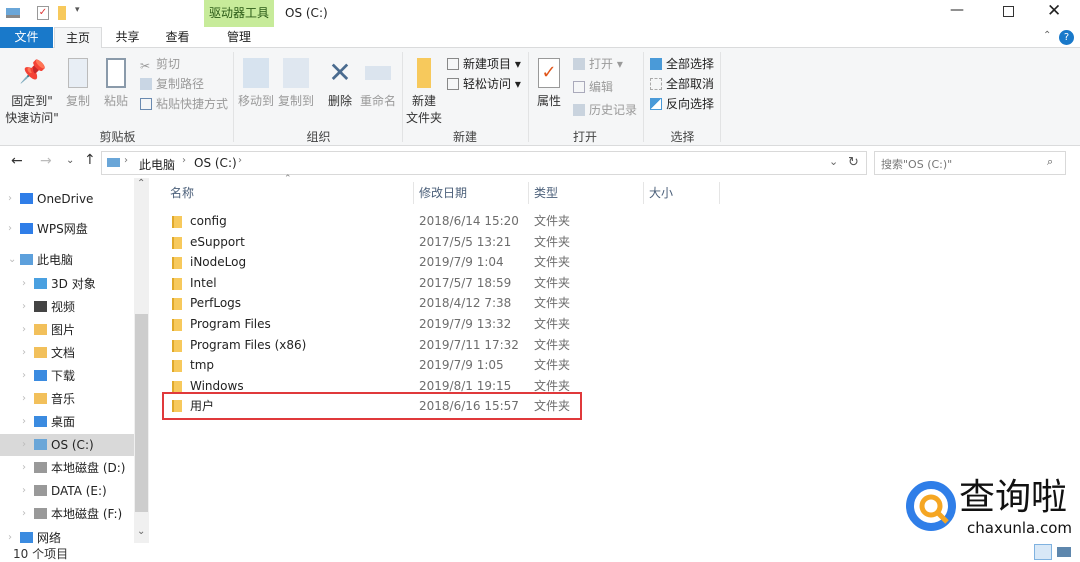 This screenshot has width=1080, height=562. Describe the element at coordinates (1064, 552) in the screenshot. I see `large-icons-view-button` at that location.